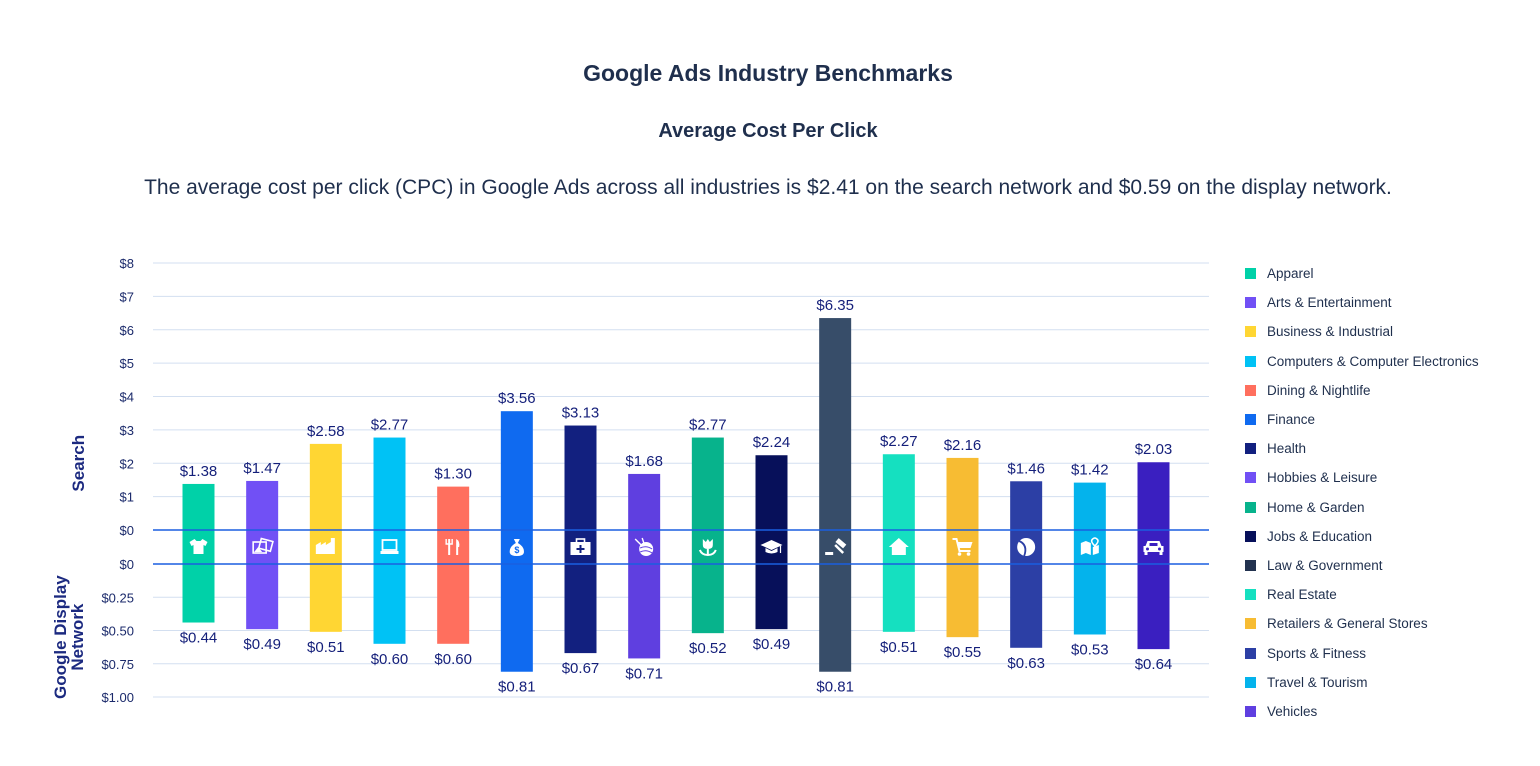  I want to click on display-value-label: $0.55, so click(963, 652).